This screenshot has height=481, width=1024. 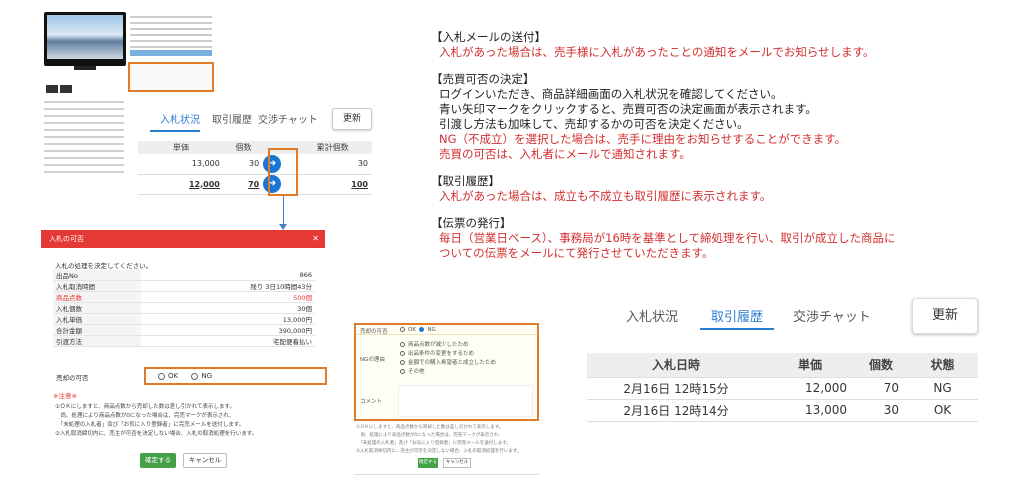 What do you see at coordinates (434, 344) in the screenshot?
I see `ng-reason-option: 商品点数が減少したため` at bounding box center [434, 344].